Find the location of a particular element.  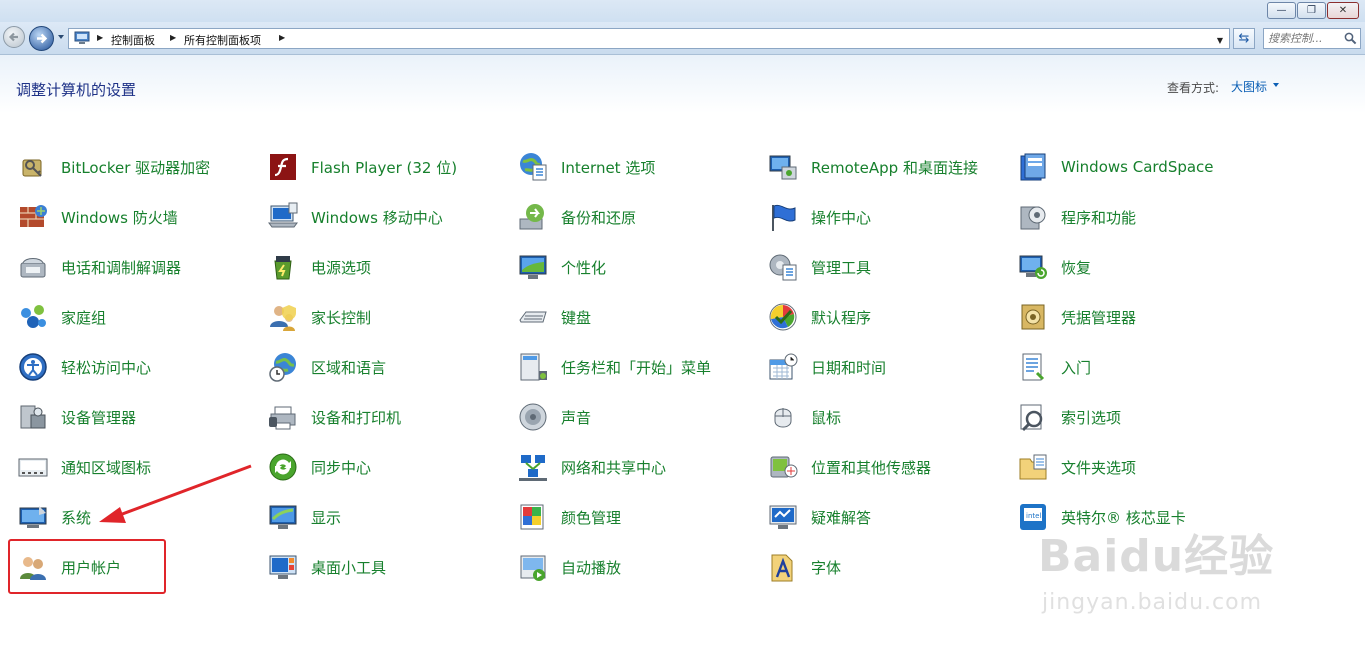

control-panel-item-label: 入门 is located at coordinates (1076, 367).